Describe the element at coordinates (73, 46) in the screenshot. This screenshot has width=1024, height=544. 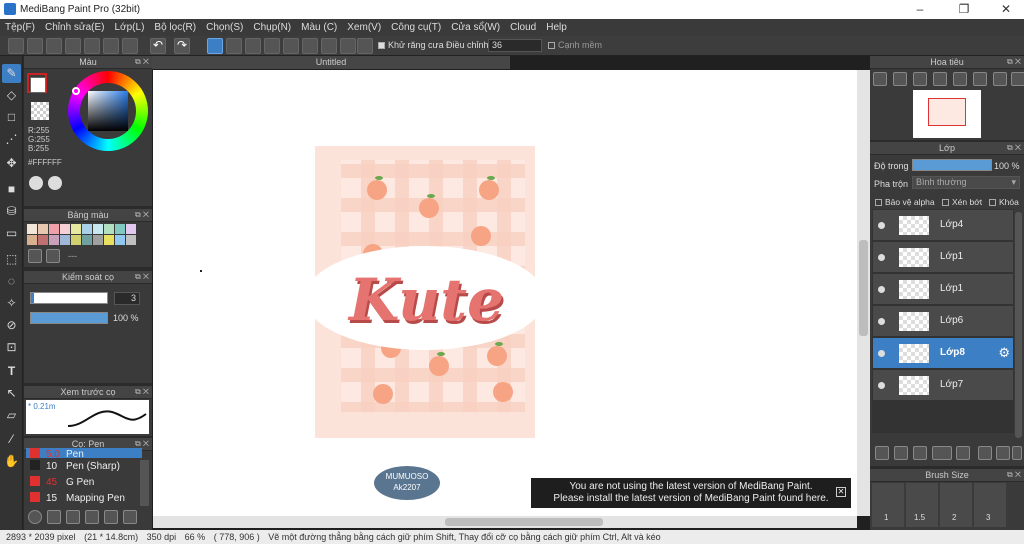
I see `chat-icon` at that location.